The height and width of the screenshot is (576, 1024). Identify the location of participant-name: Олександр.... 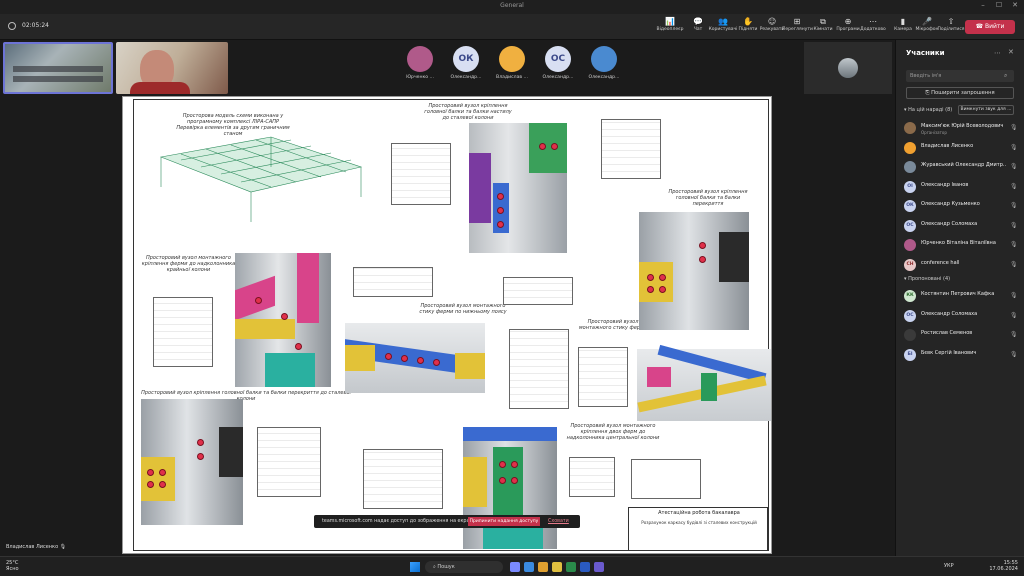
(604, 77).